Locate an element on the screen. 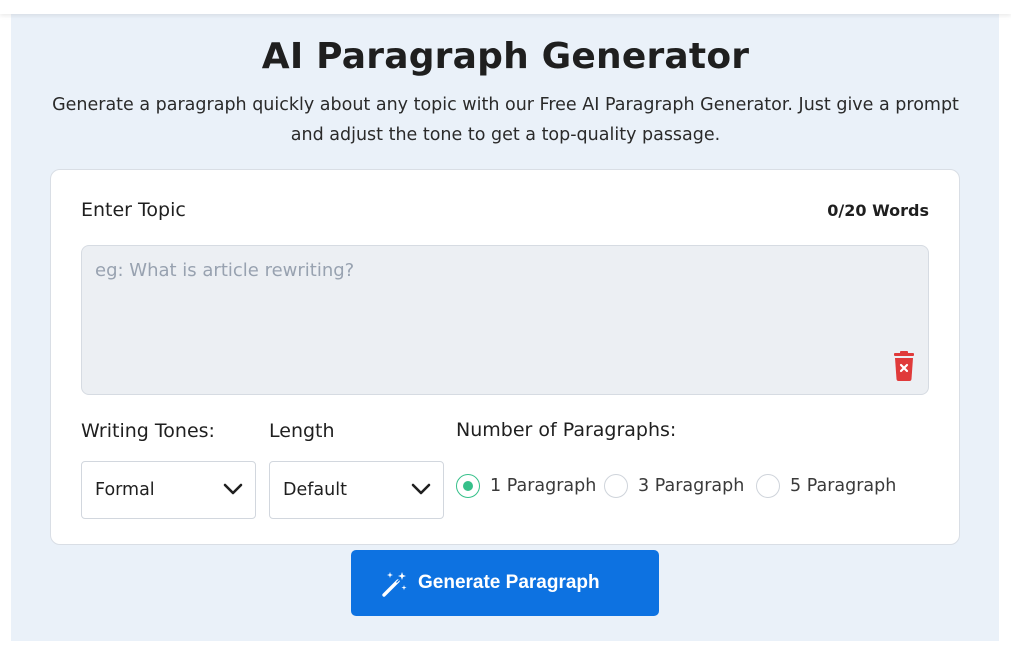 The image size is (1011, 651). paragraph-count-radio-group: 1 Paragraph 3 Paragraph 5 Paragraph is located at coordinates (691, 487).